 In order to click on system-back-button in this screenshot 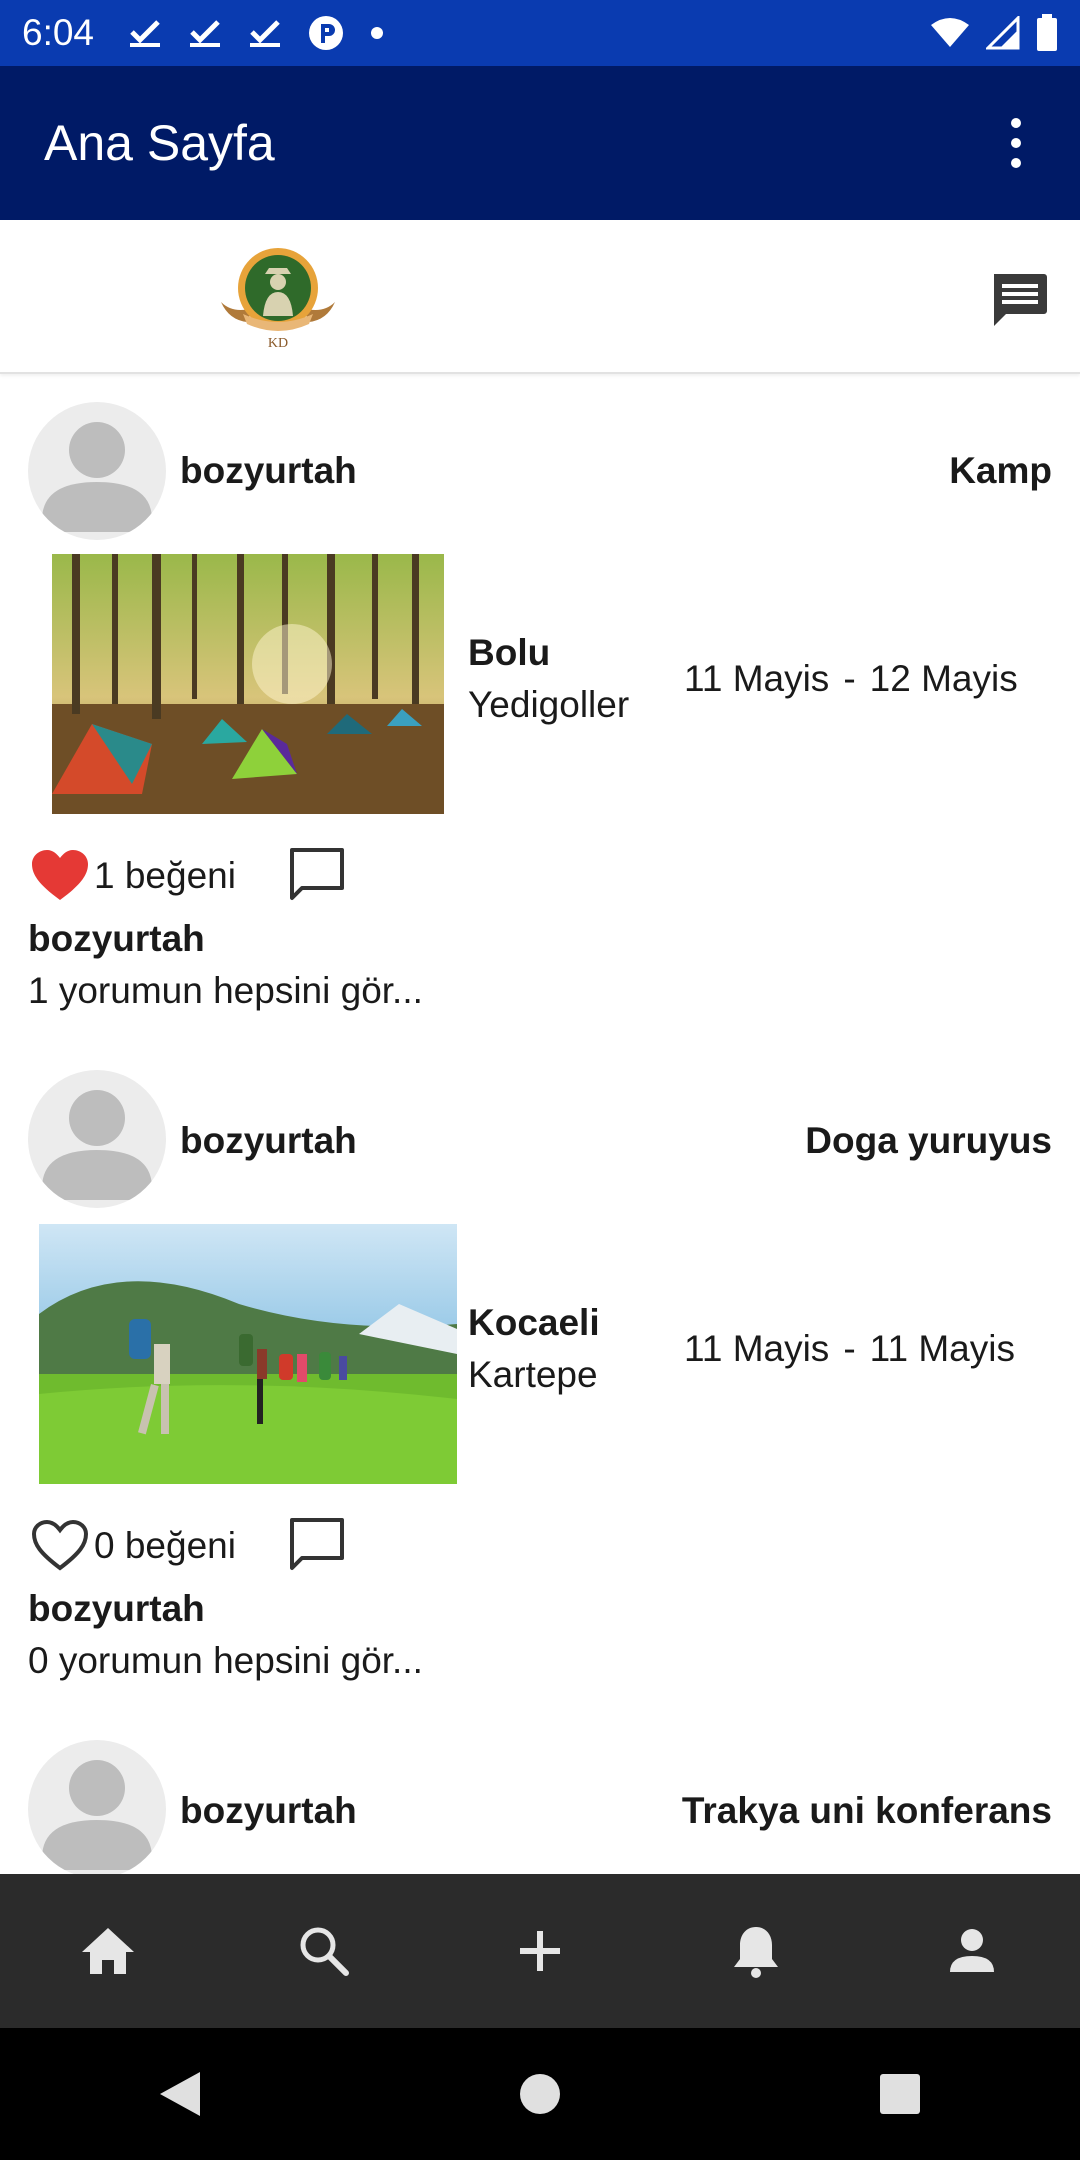, I will do `click(180, 2094)`.